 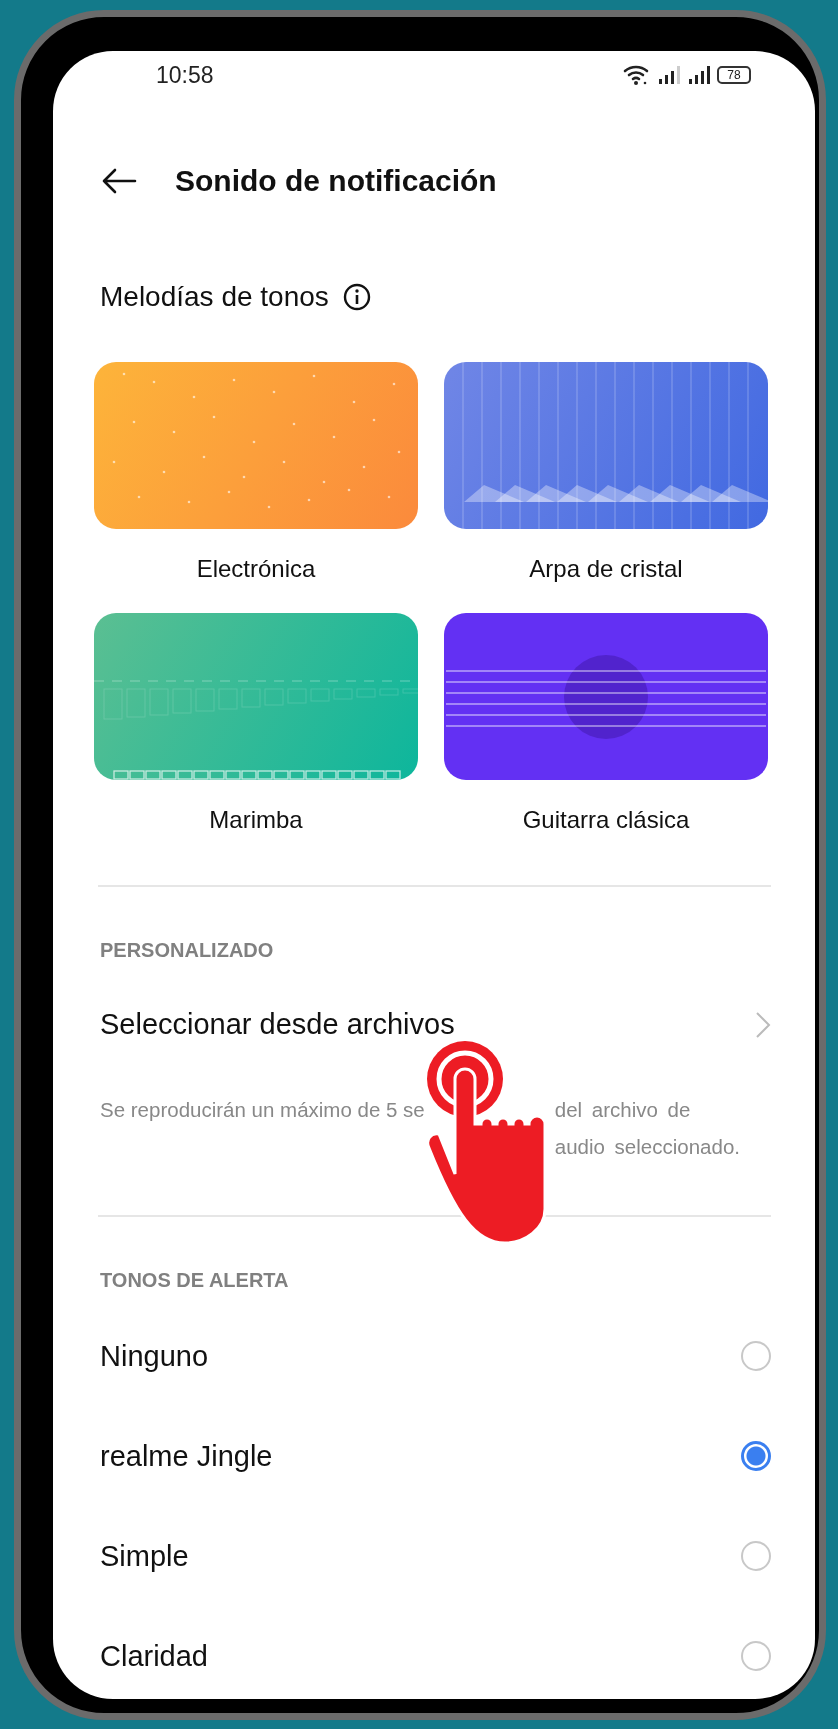 What do you see at coordinates (734, 75) in the screenshot?
I see `battery-level: 78` at bounding box center [734, 75].